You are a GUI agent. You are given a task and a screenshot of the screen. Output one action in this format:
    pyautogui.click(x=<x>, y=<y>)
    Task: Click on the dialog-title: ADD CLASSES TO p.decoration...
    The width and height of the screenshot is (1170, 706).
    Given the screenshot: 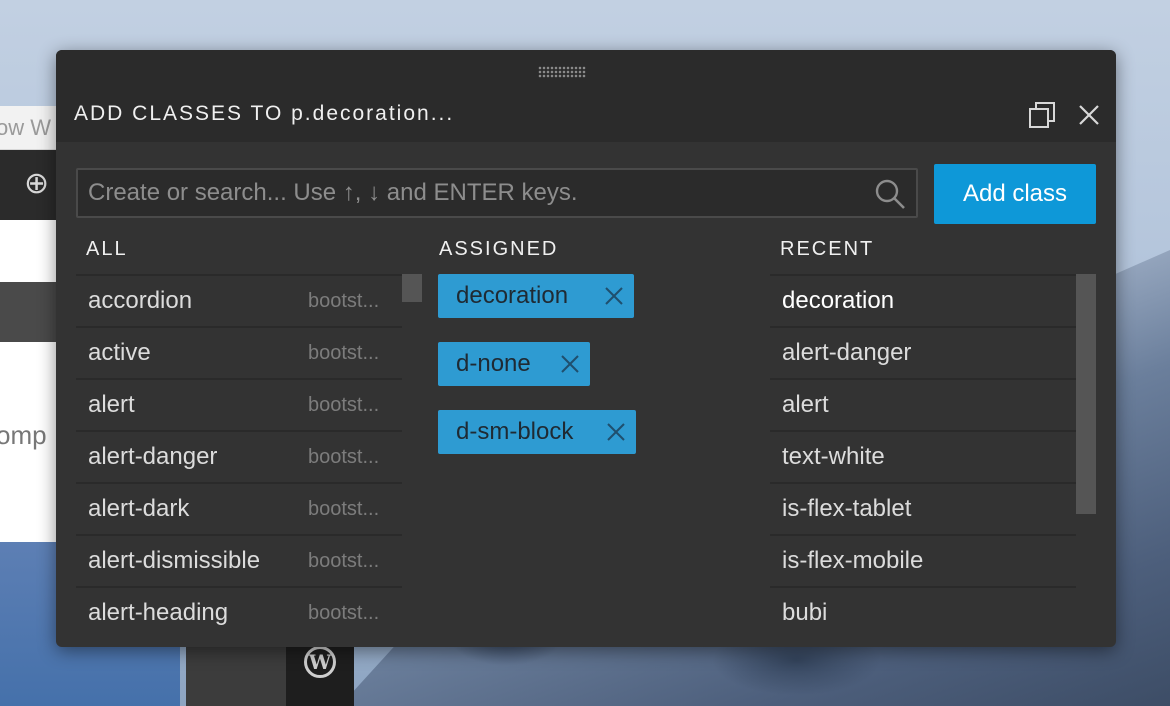 What is the action you would take?
    pyautogui.click(x=264, y=113)
    